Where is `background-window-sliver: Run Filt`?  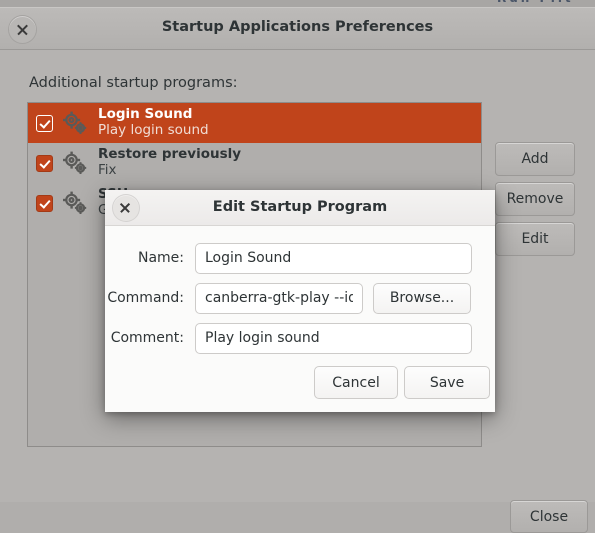 background-window-sliver: Run Filt is located at coordinates (297, 3).